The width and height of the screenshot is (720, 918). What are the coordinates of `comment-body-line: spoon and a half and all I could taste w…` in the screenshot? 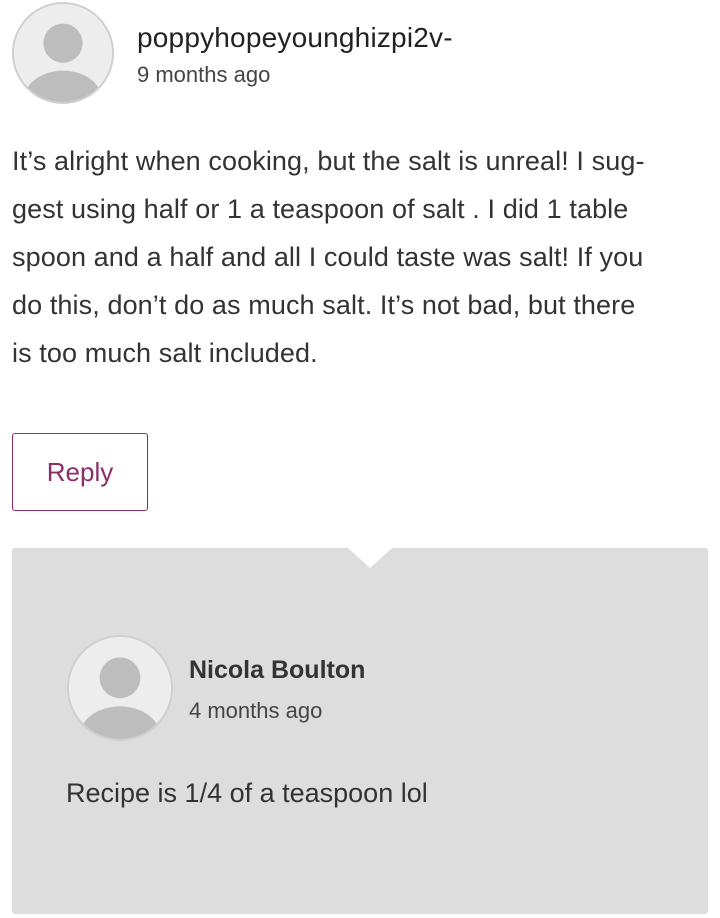 It's located at (328, 257).